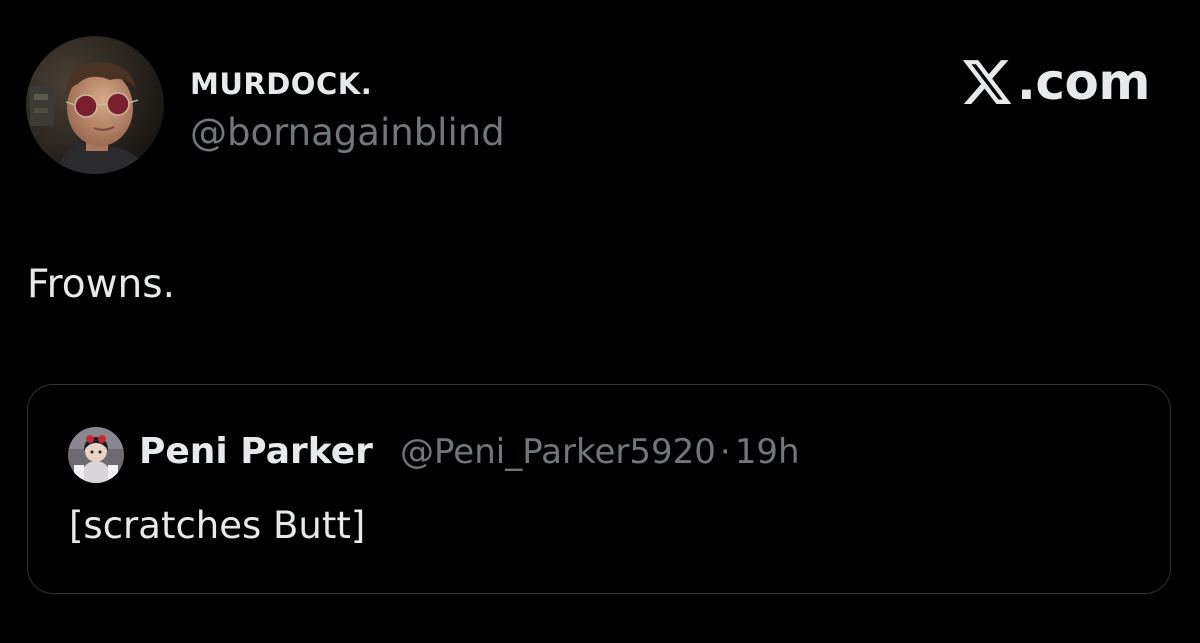 The image size is (1200, 643). What do you see at coordinates (101, 284) in the screenshot?
I see `tweet-text: Frowns.` at bounding box center [101, 284].